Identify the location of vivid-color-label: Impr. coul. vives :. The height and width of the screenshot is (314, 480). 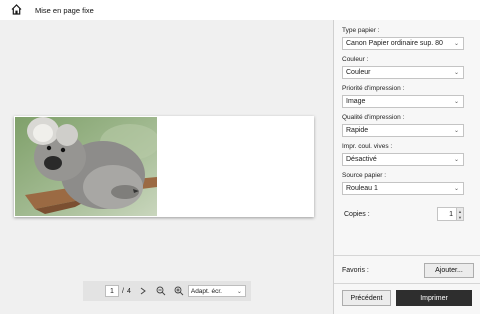
(367, 146).